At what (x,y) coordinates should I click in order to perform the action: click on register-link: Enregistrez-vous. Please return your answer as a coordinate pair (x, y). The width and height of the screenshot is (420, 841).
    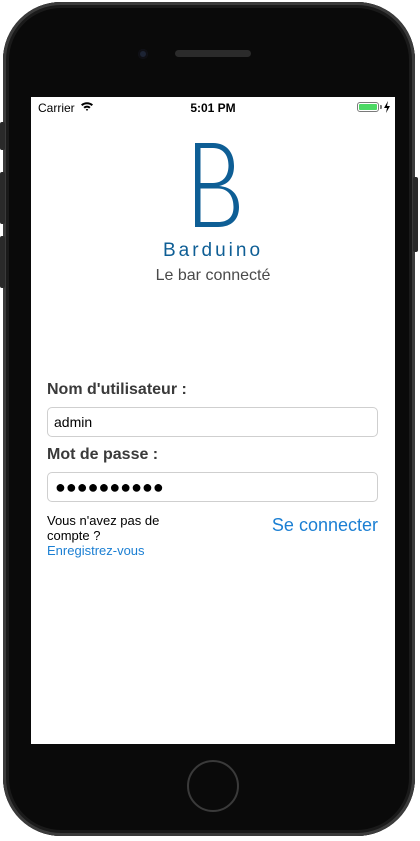
    Looking at the image, I should click on (96, 550).